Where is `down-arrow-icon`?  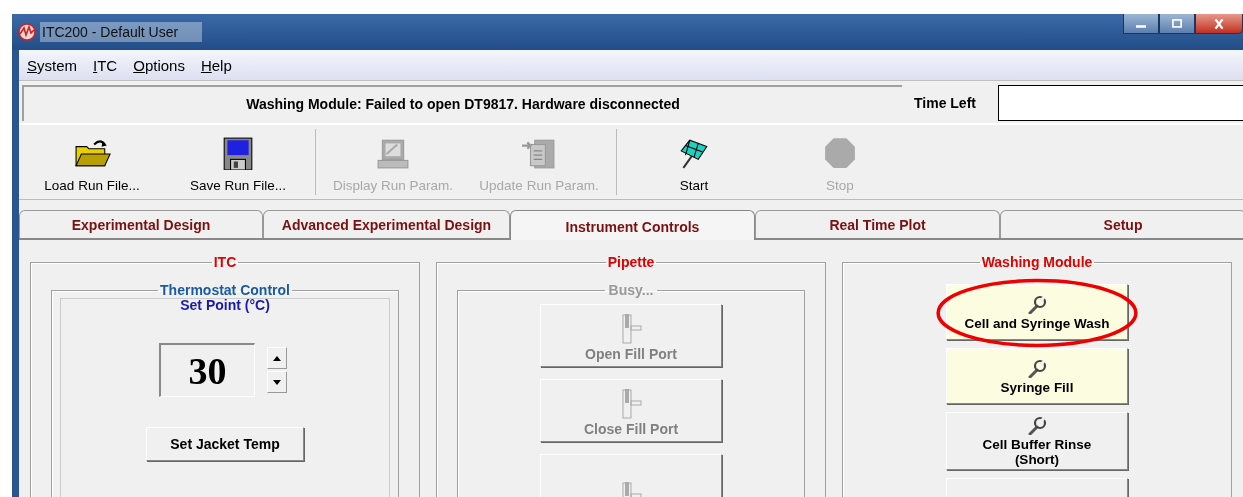
down-arrow-icon is located at coordinates (277, 382).